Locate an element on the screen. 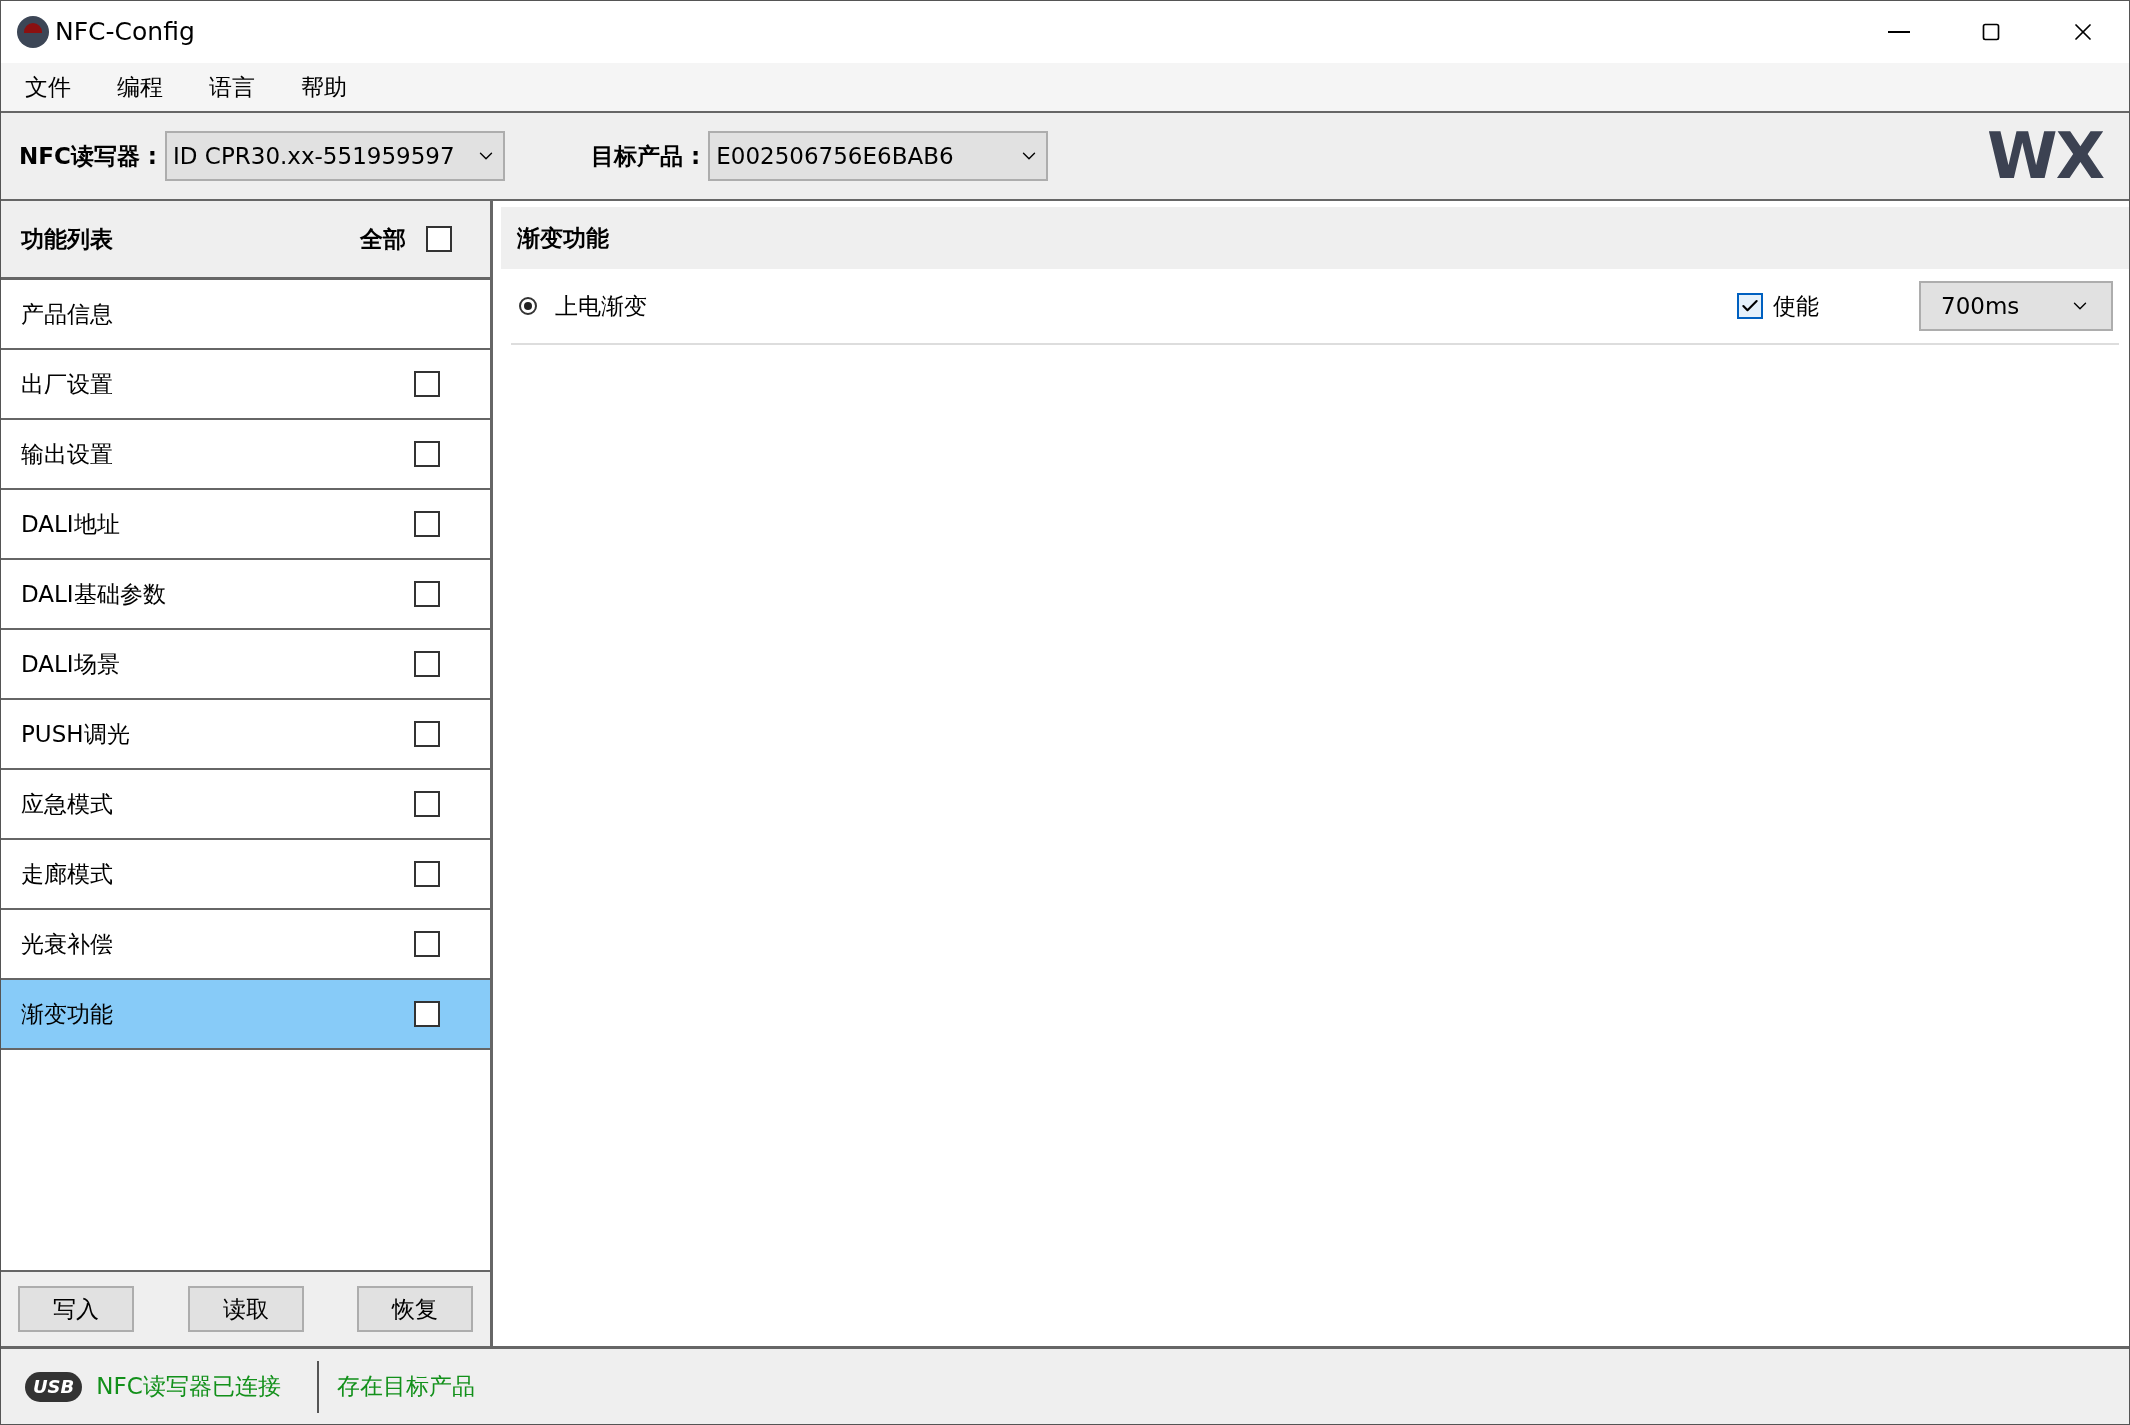  action-button: 恢复 is located at coordinates (415, 1309).